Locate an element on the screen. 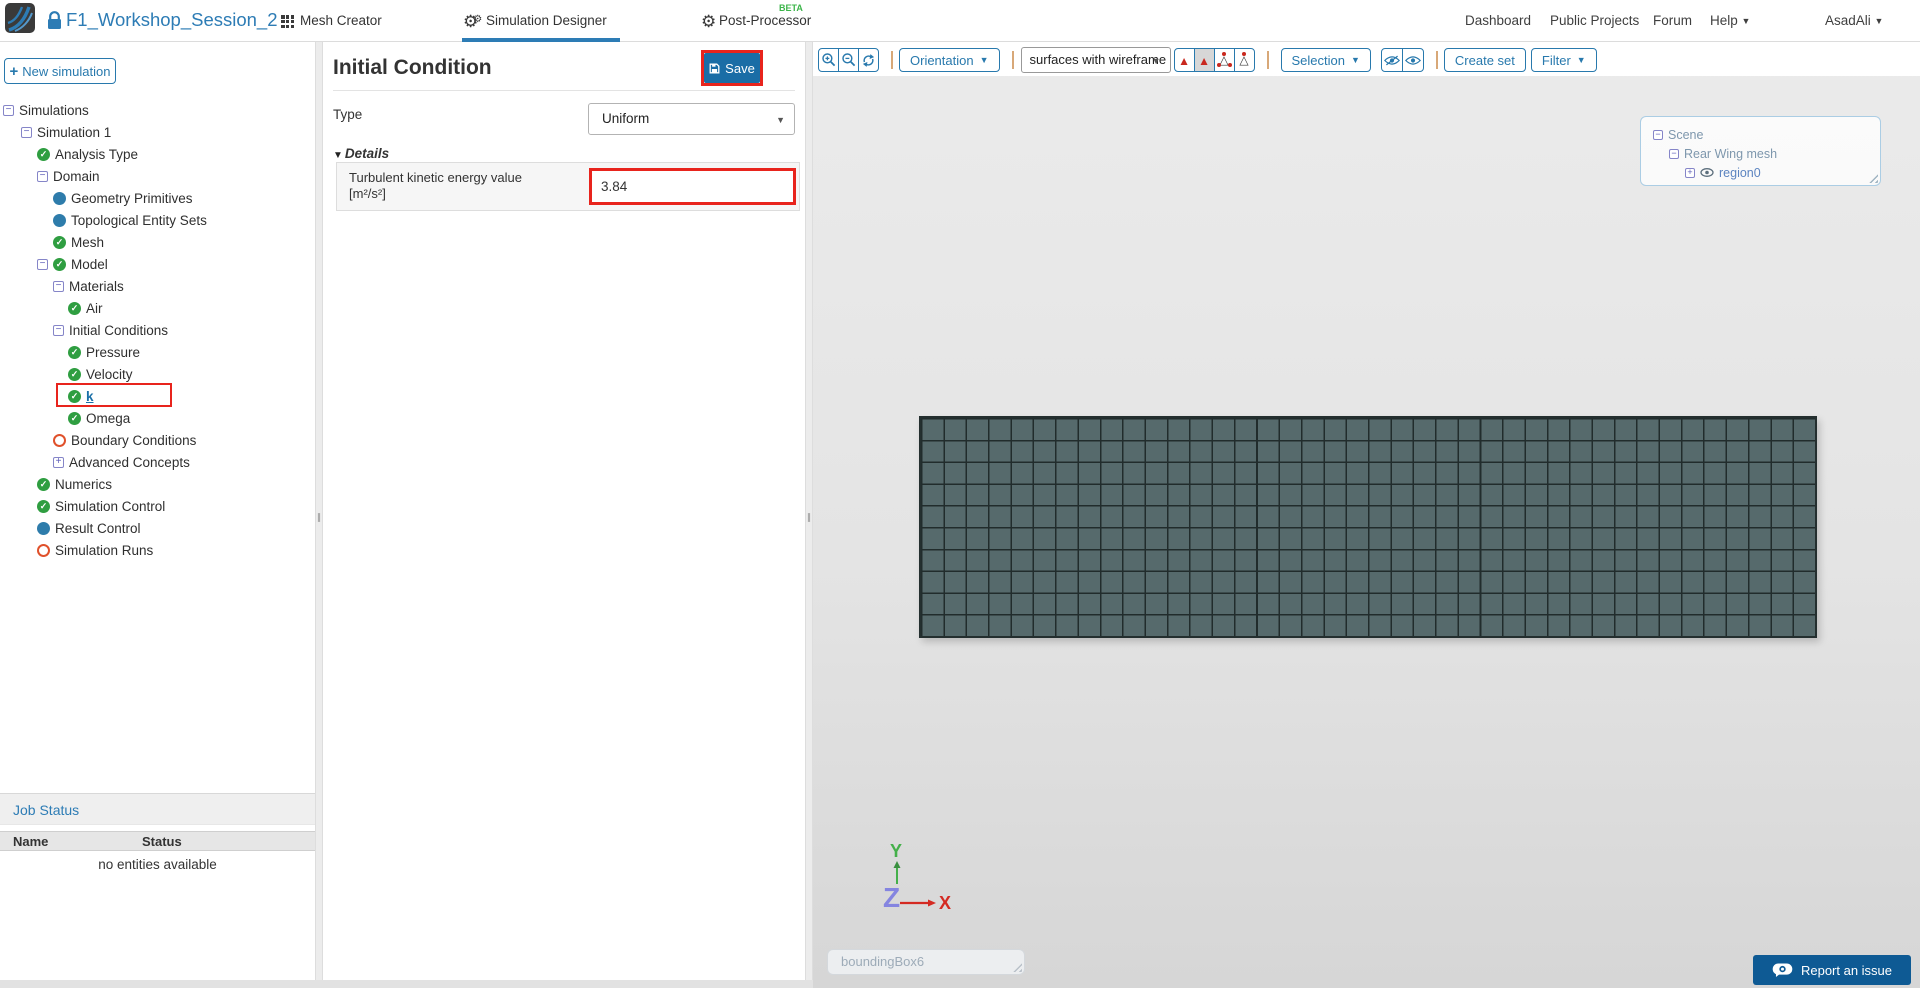 Image resolution: width=1920 pixels, height=988 pixels. tree-item-label: Result Control is located at coordinates (98, 528).